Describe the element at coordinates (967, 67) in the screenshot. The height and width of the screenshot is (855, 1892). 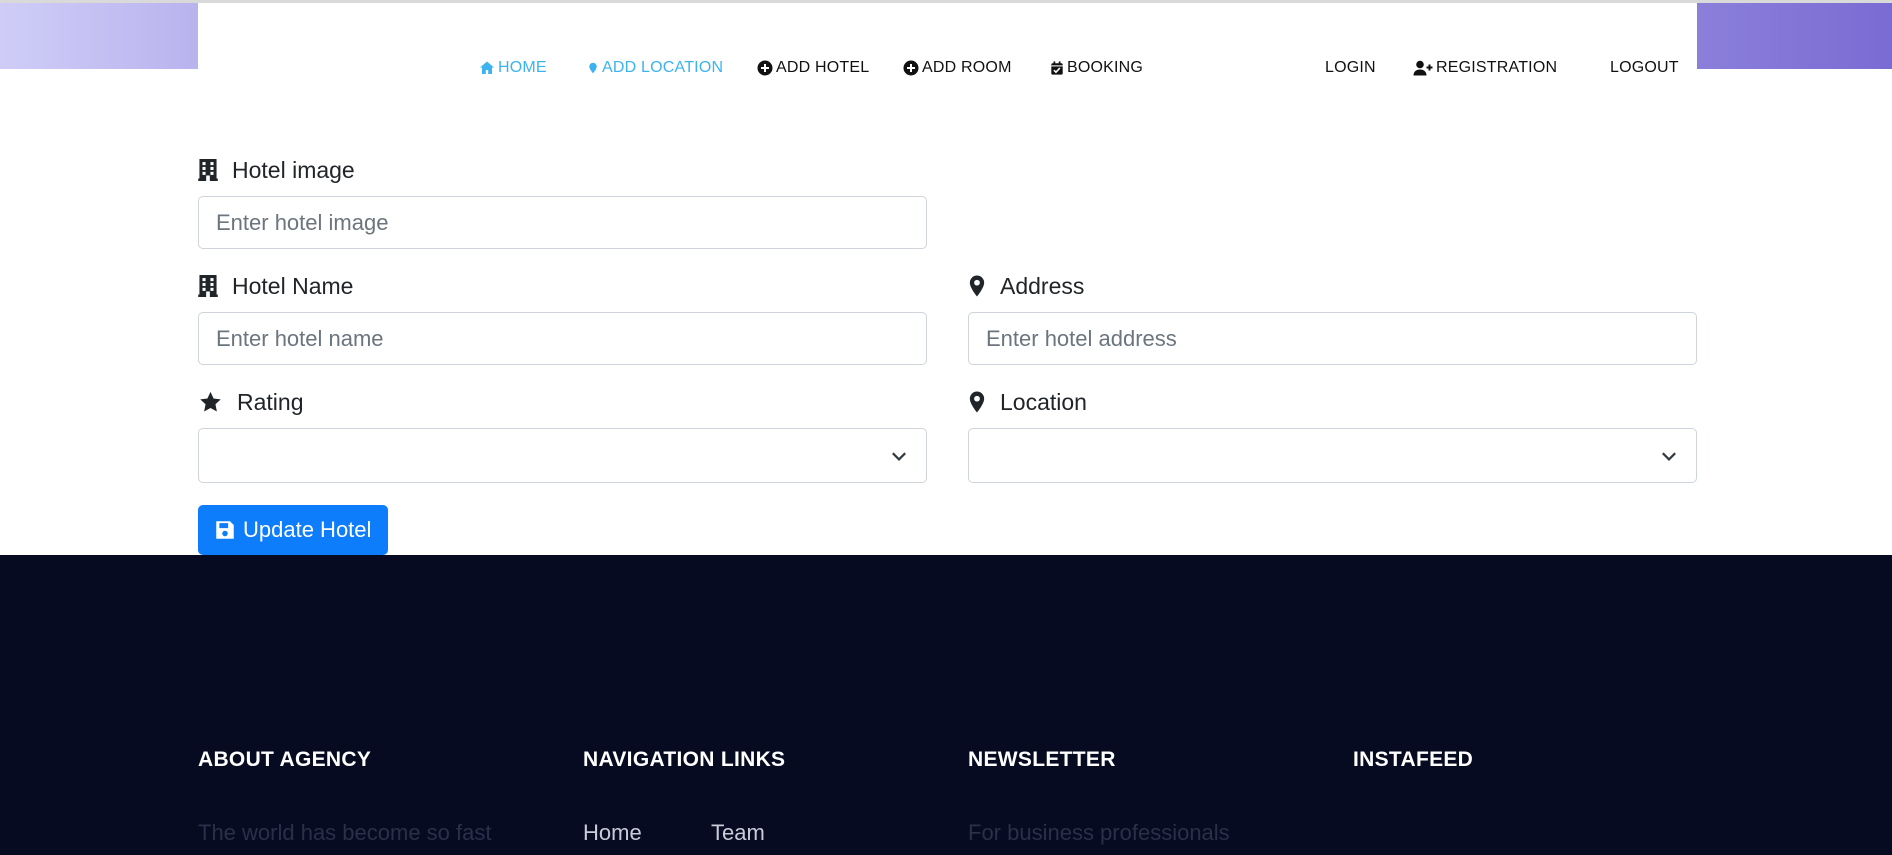
I see `nav-add-room-label: ADD ROOM` at that location.